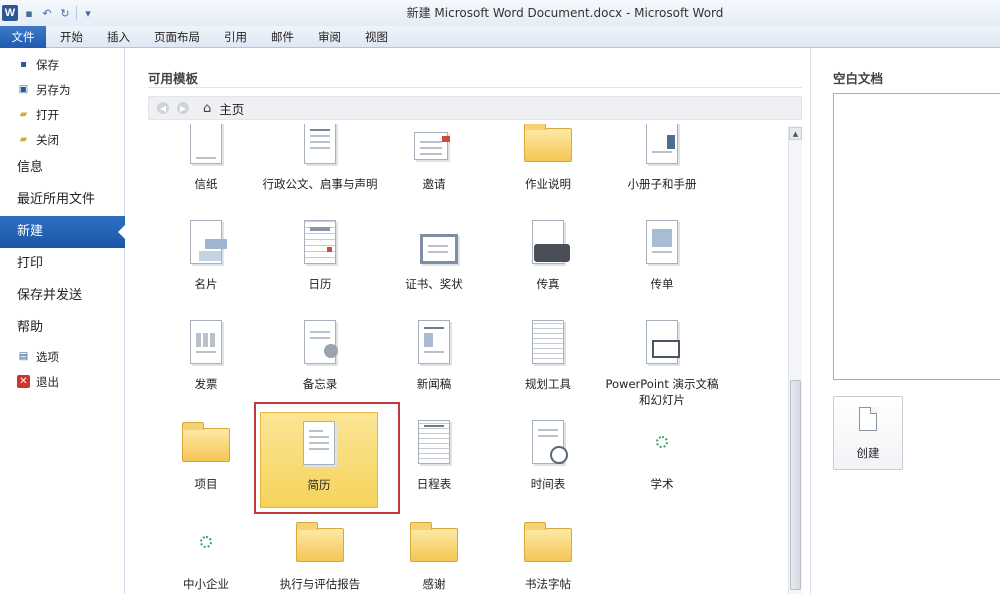  I want to click on timesheet-icon, so click(548, 446).